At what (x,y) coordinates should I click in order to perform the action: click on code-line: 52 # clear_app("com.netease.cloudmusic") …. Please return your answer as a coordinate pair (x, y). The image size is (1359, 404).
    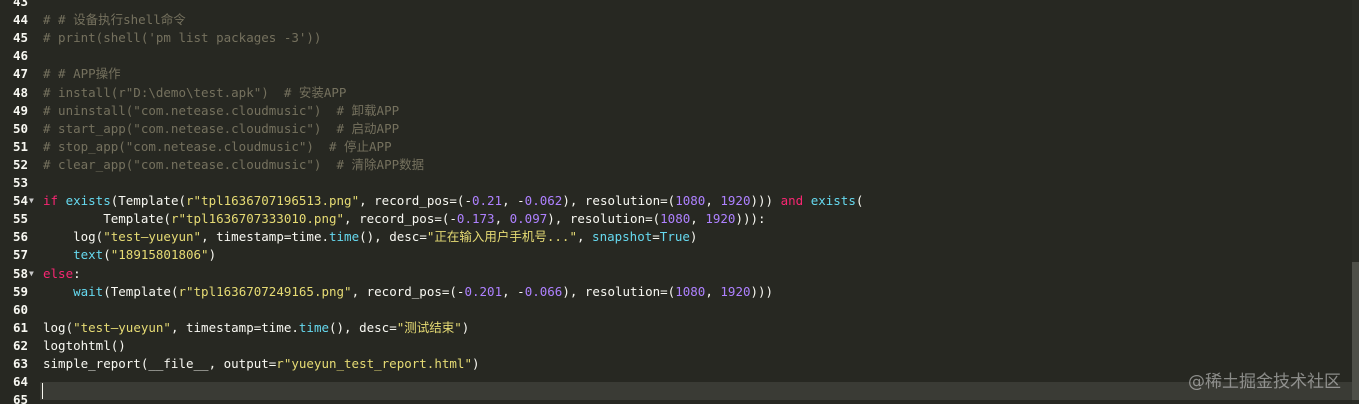
    Looking at the image, I should click on (679, 165).